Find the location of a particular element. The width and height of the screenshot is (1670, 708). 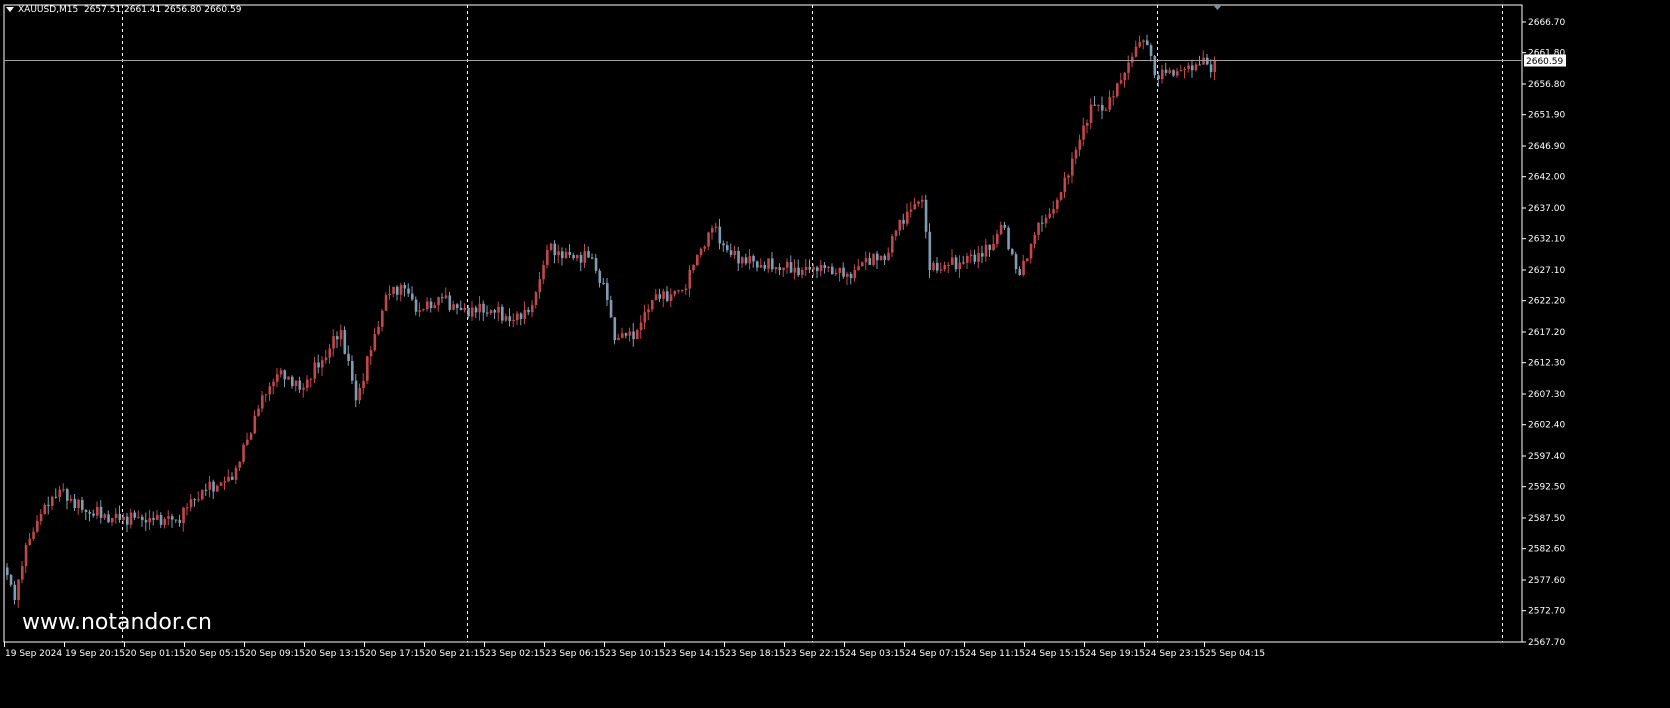

y-tick-label: 2617.20 is located at coordinates (1546, 333).